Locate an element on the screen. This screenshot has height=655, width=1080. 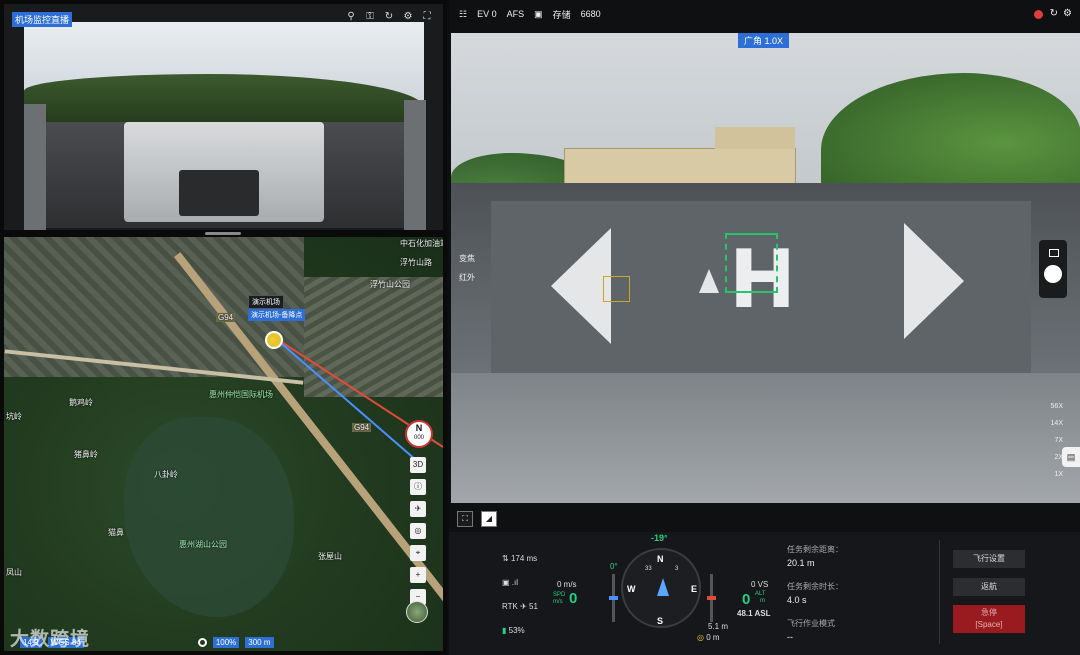
camera-frame-left is located at coordinates (35, 167).